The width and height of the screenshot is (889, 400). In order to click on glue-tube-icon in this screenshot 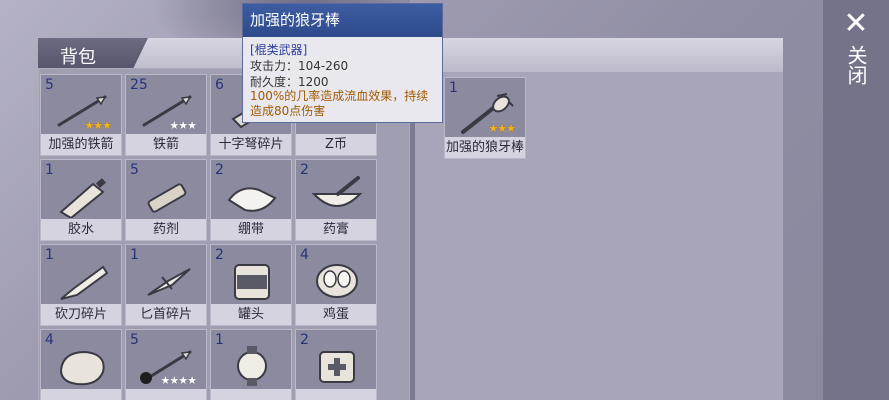, I will do `click(82, 198)`.